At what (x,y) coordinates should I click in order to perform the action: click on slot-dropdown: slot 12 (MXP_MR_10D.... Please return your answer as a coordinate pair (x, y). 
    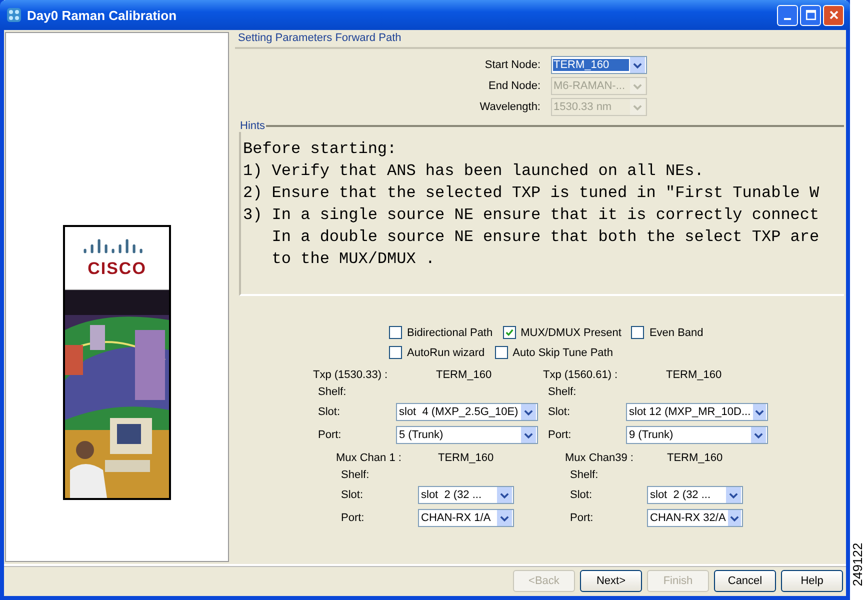
    Looking at the image, I should click on (697, 412).